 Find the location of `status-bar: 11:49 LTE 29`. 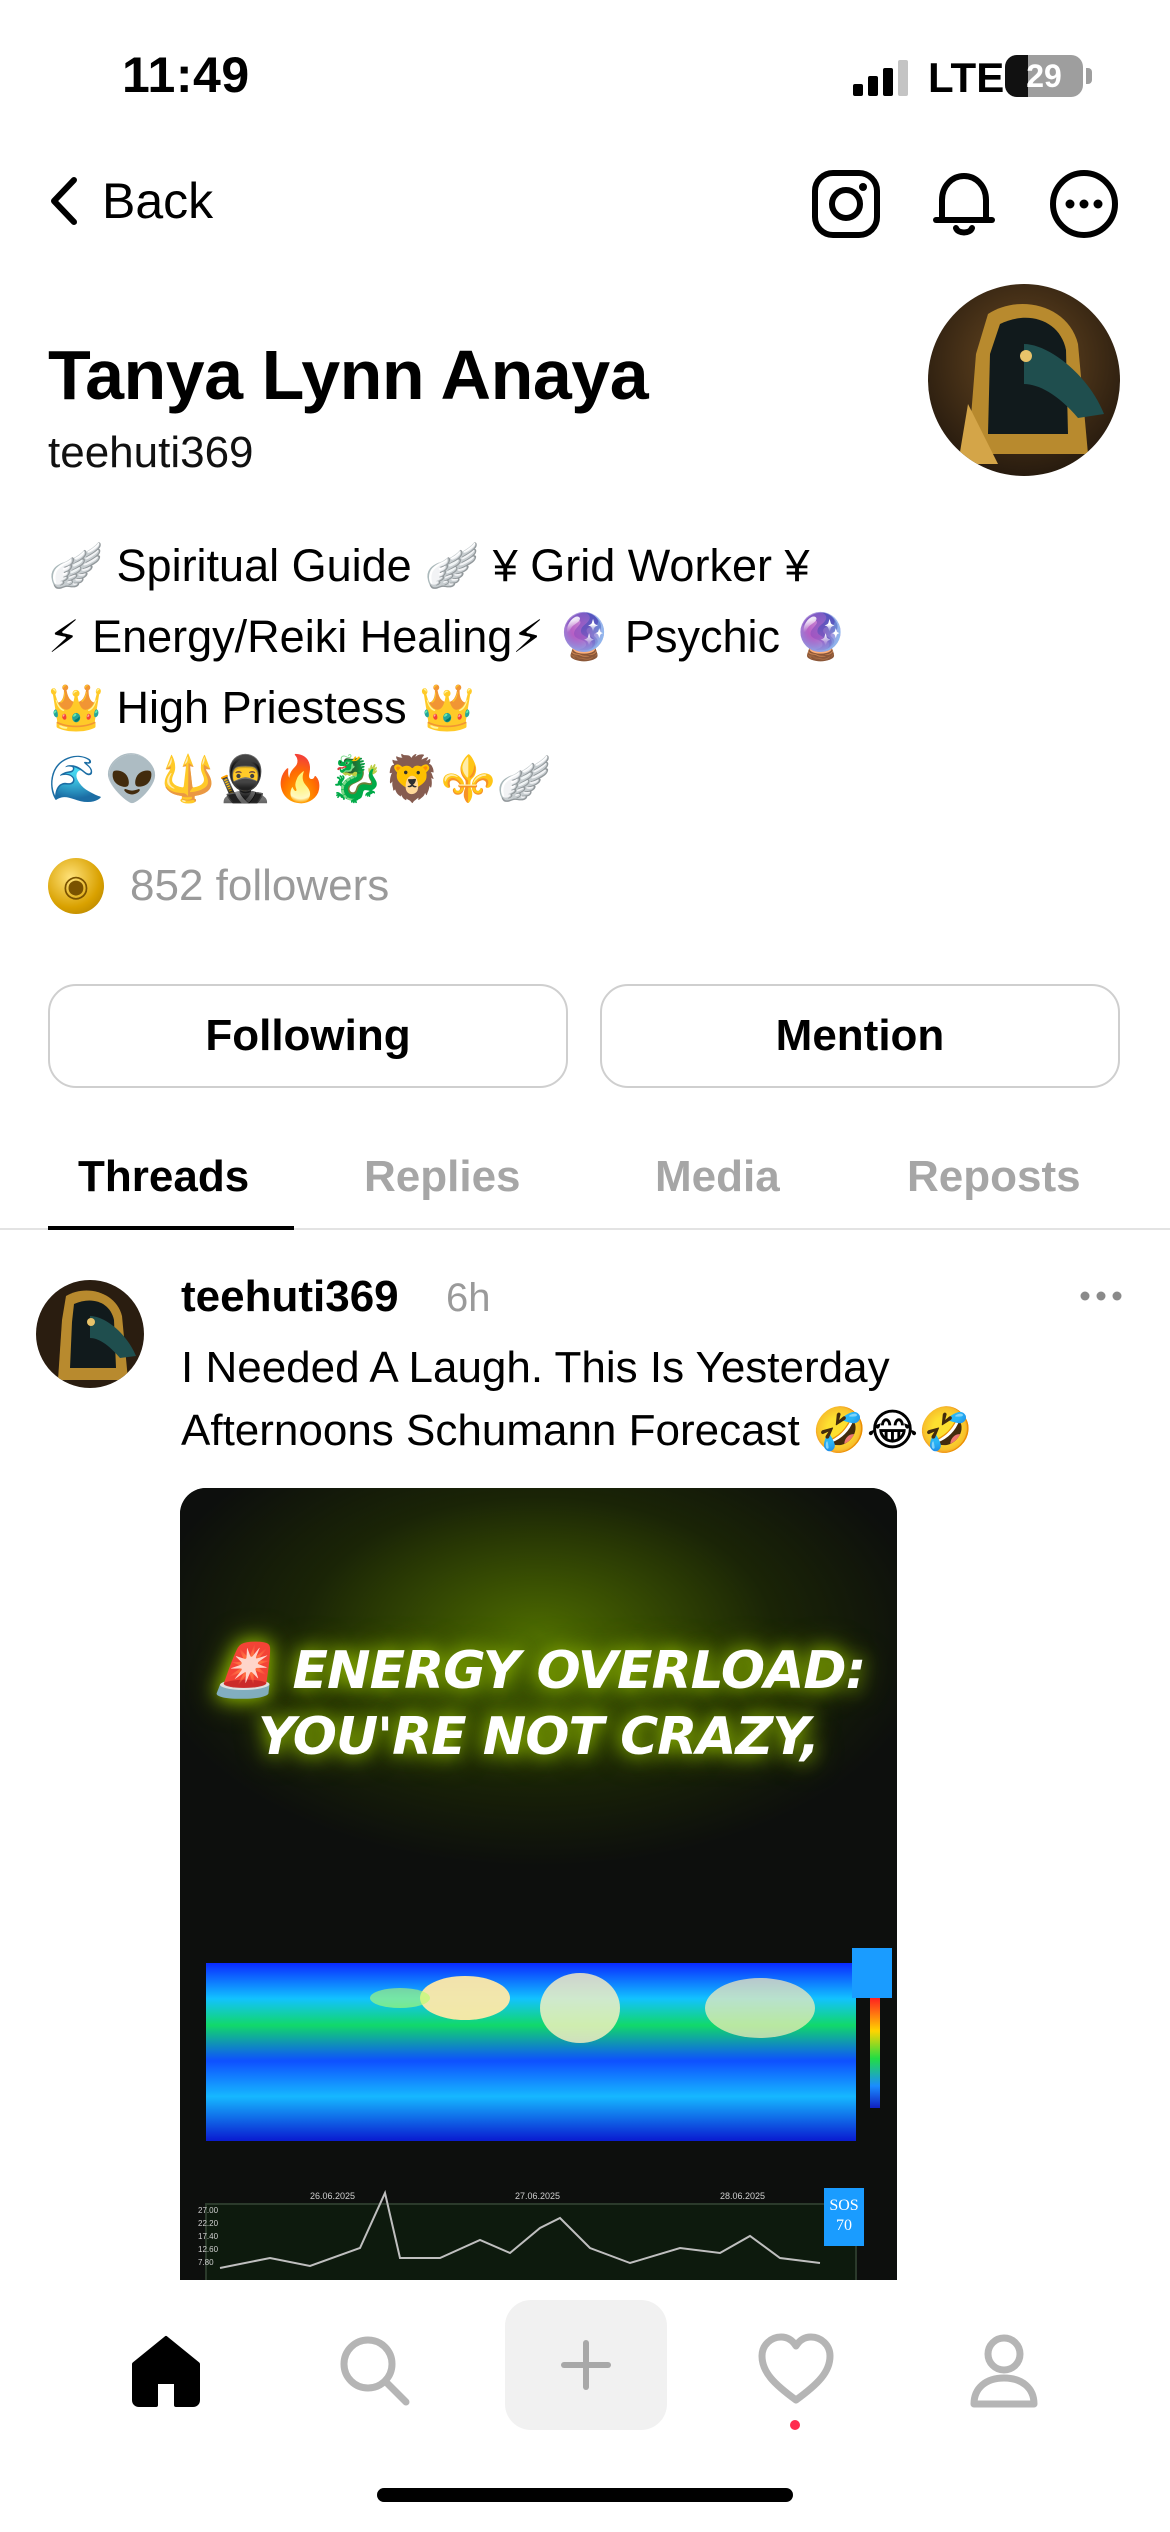

status-bar: 11:49 LTE 29 is located at coordinates (585, 75).